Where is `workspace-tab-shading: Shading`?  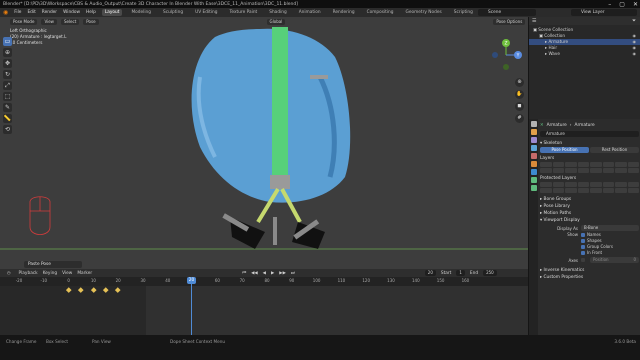
workspace-tab-shading: Shading is located at coordinates (277, 12).